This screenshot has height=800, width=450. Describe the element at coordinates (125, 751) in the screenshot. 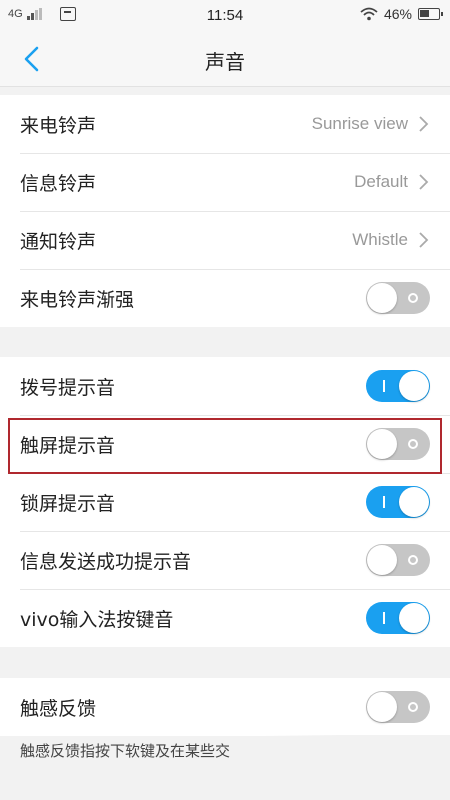

I see `haptic-description: 触感反馈指按下软键及在某些交` at that location.